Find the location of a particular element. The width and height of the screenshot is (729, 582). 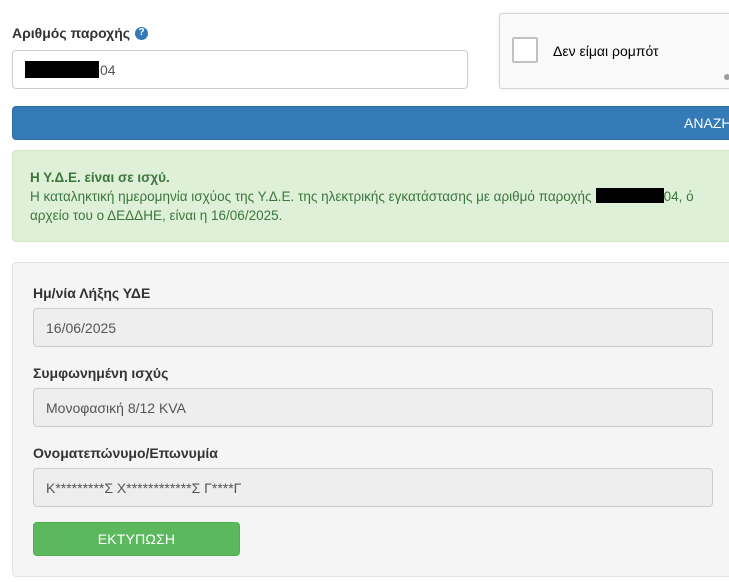

print-button-label: ΕΚΤΥΠΩΣΗ is located at coordinates (136, 539).